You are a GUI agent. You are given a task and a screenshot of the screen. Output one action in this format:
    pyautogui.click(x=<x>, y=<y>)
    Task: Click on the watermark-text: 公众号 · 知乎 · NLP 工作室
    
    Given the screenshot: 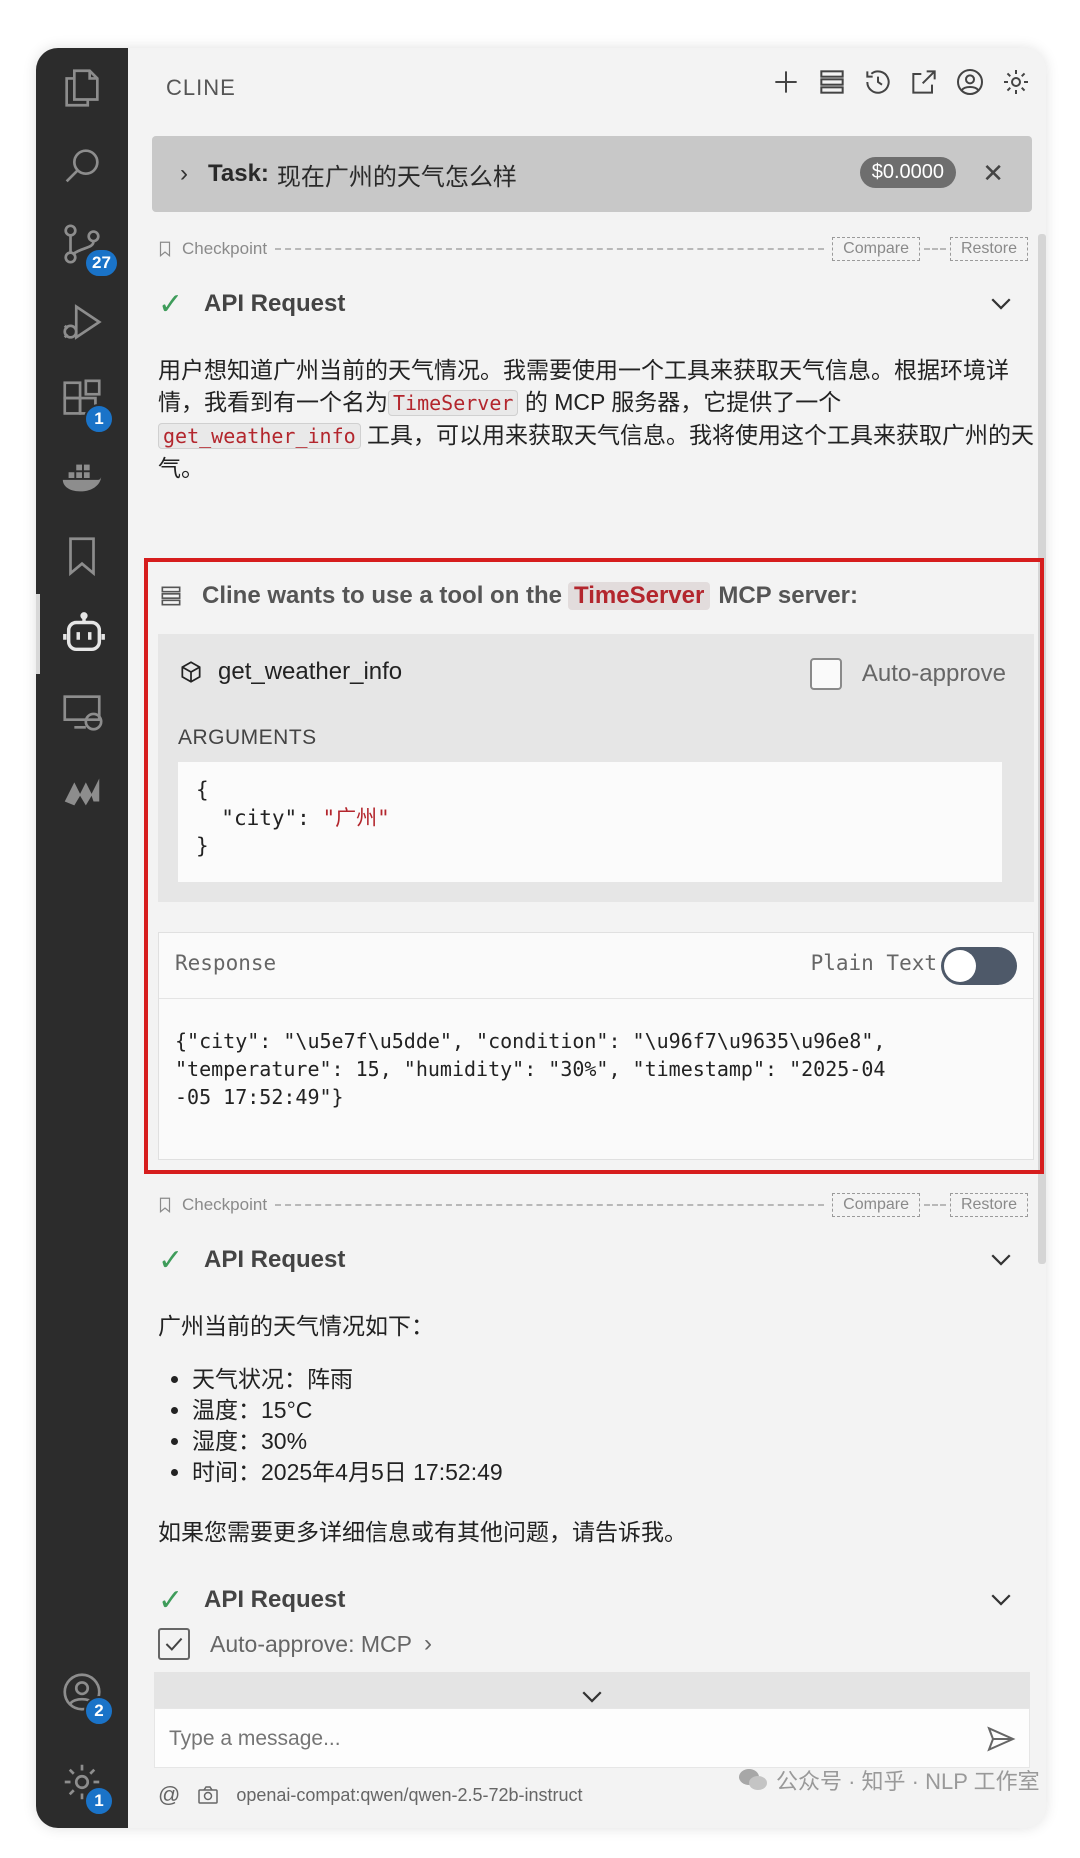 What is the action you would take?
    pyautogui.click(x=908, y=1781)
    